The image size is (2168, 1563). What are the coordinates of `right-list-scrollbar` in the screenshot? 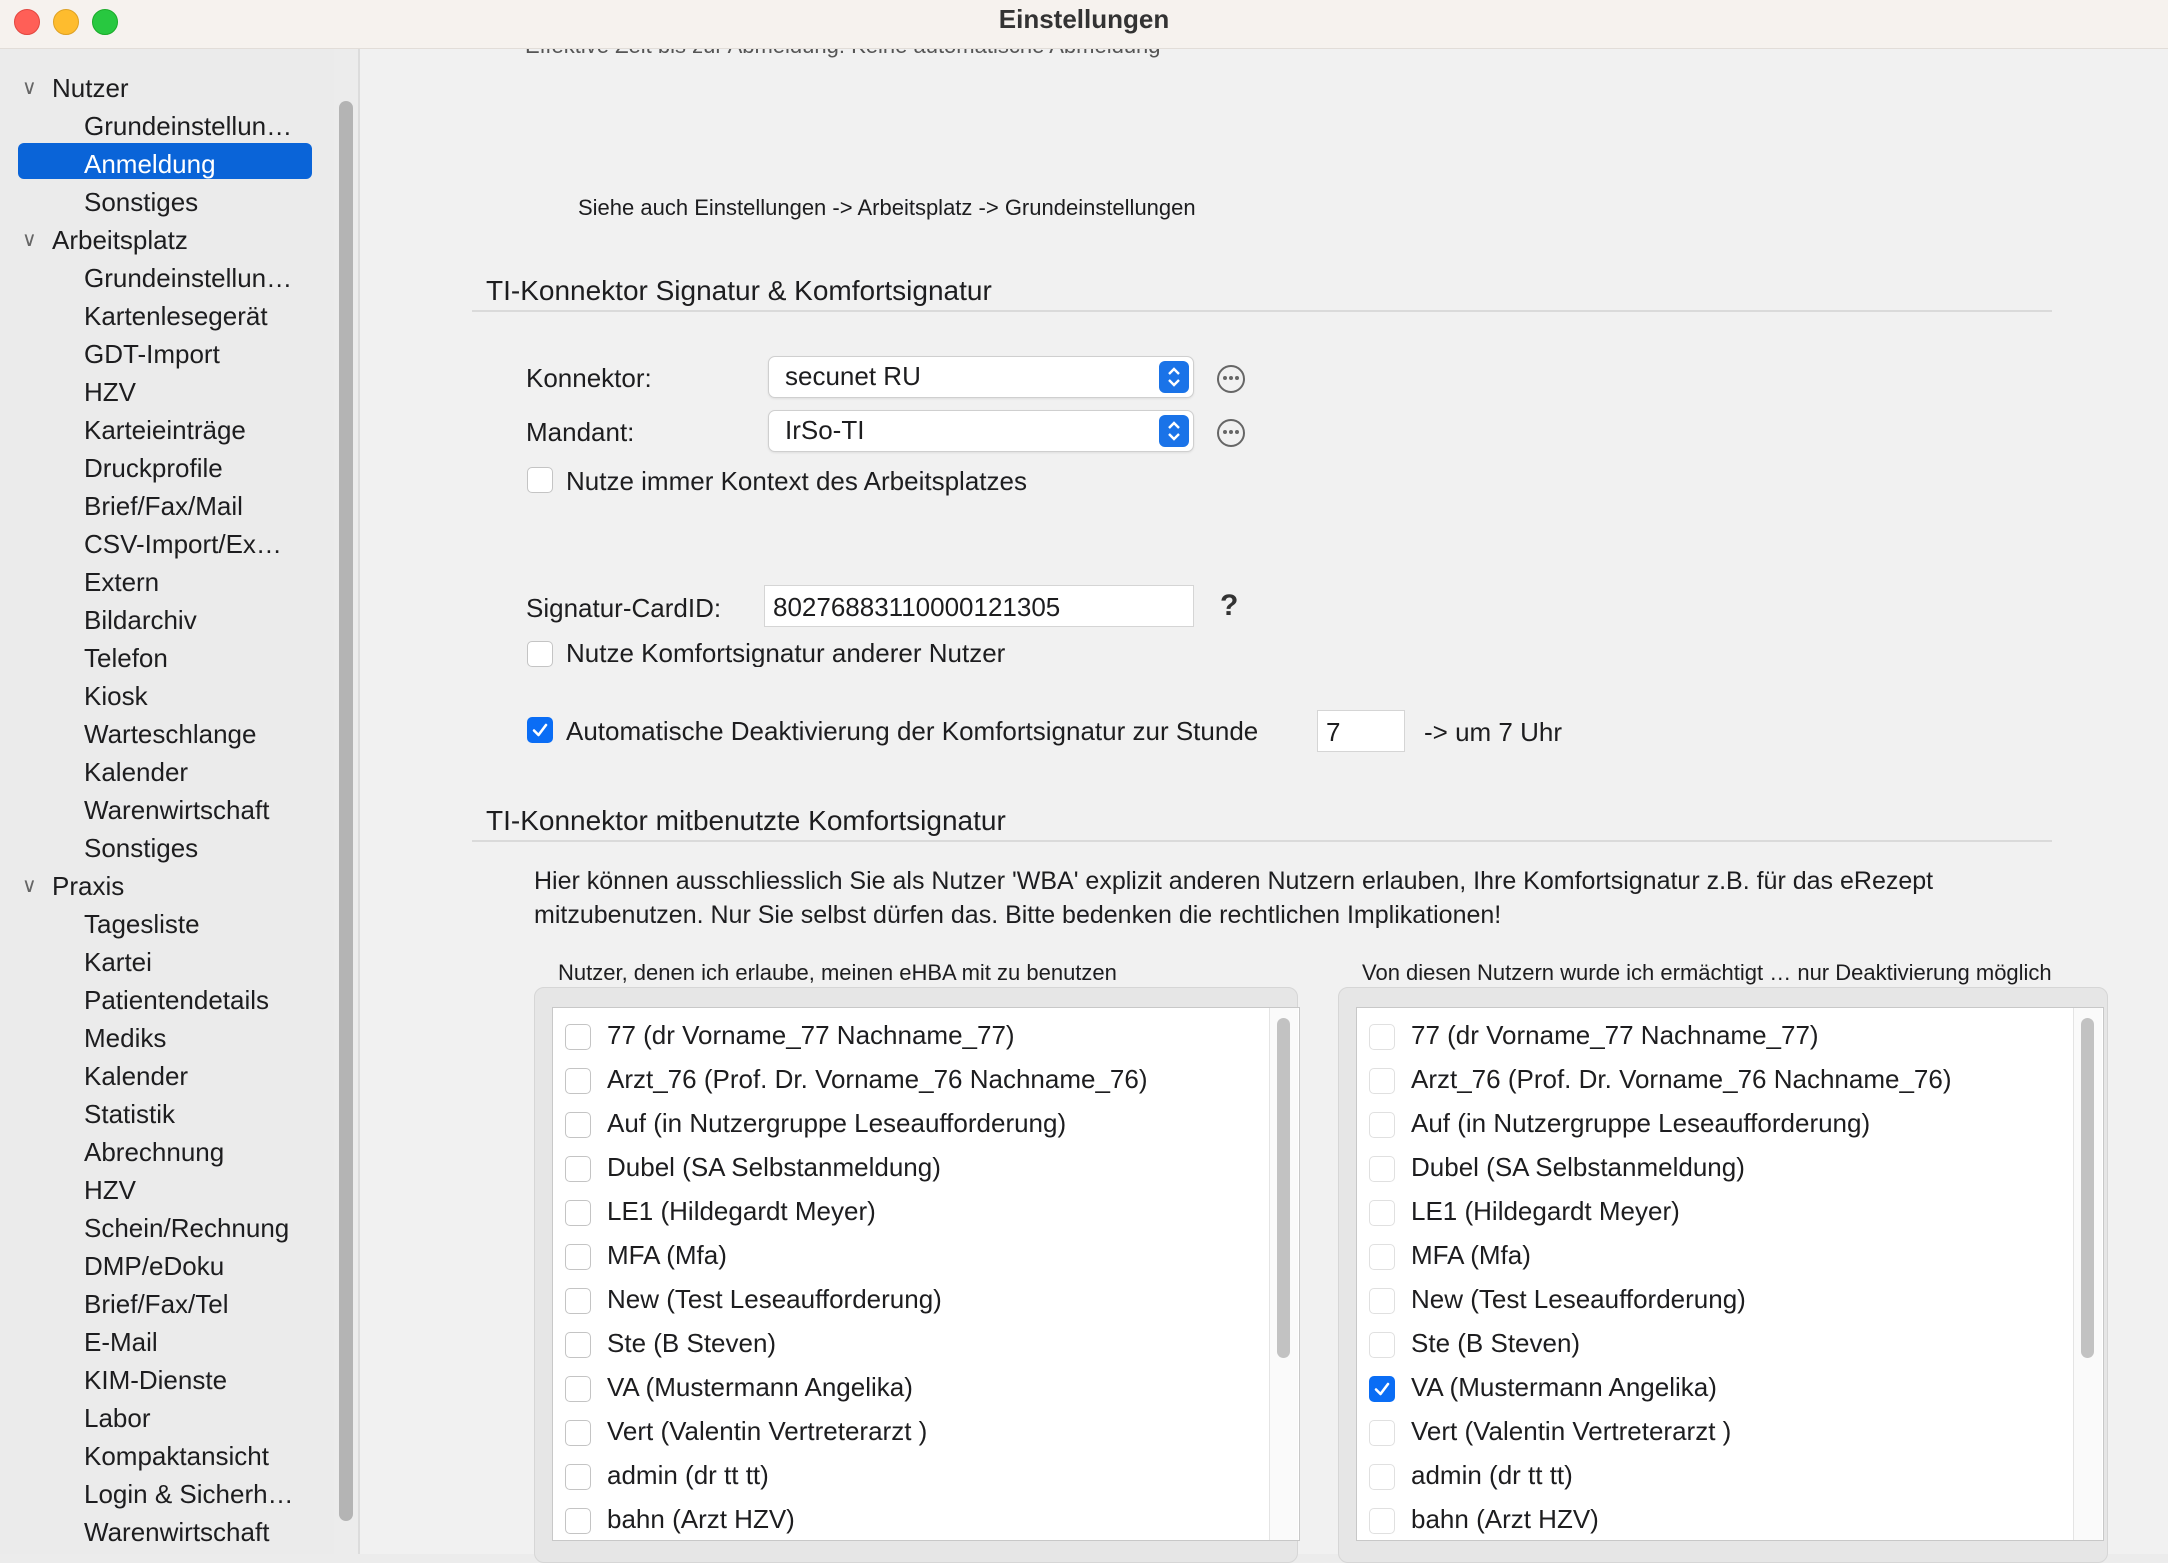 It's located at (2087, 1188).